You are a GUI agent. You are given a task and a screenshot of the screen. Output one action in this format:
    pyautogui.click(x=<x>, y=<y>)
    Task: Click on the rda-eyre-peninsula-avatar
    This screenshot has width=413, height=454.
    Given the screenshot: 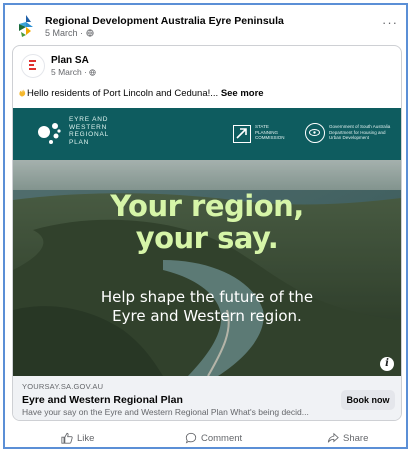 What is the action you would take?
    pyautogui.click(x=26, y=26)
    